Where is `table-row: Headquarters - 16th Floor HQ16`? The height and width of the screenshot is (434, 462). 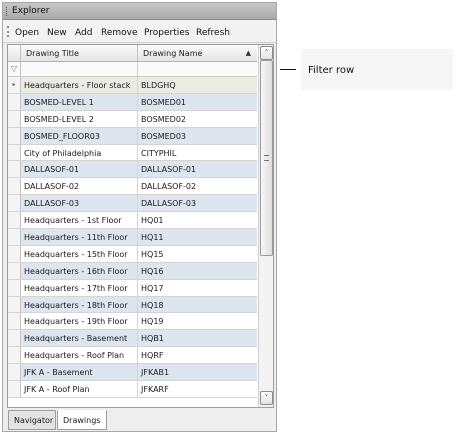
table-row: Headquarters - 16th Floor HQ16 is located at coordinates (132, 271).